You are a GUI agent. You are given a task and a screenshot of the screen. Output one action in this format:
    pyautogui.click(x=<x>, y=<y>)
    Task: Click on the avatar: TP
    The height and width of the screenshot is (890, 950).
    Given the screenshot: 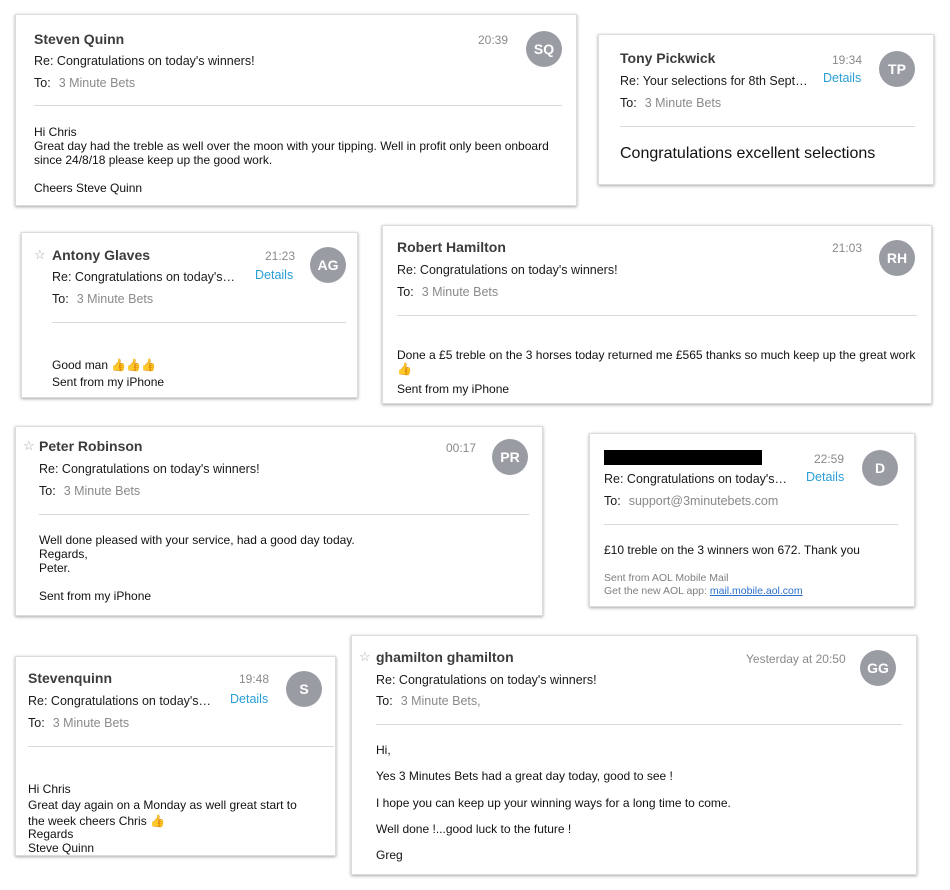 What is the action you would take?
    pyautogui.click(x=897, y=69)
    